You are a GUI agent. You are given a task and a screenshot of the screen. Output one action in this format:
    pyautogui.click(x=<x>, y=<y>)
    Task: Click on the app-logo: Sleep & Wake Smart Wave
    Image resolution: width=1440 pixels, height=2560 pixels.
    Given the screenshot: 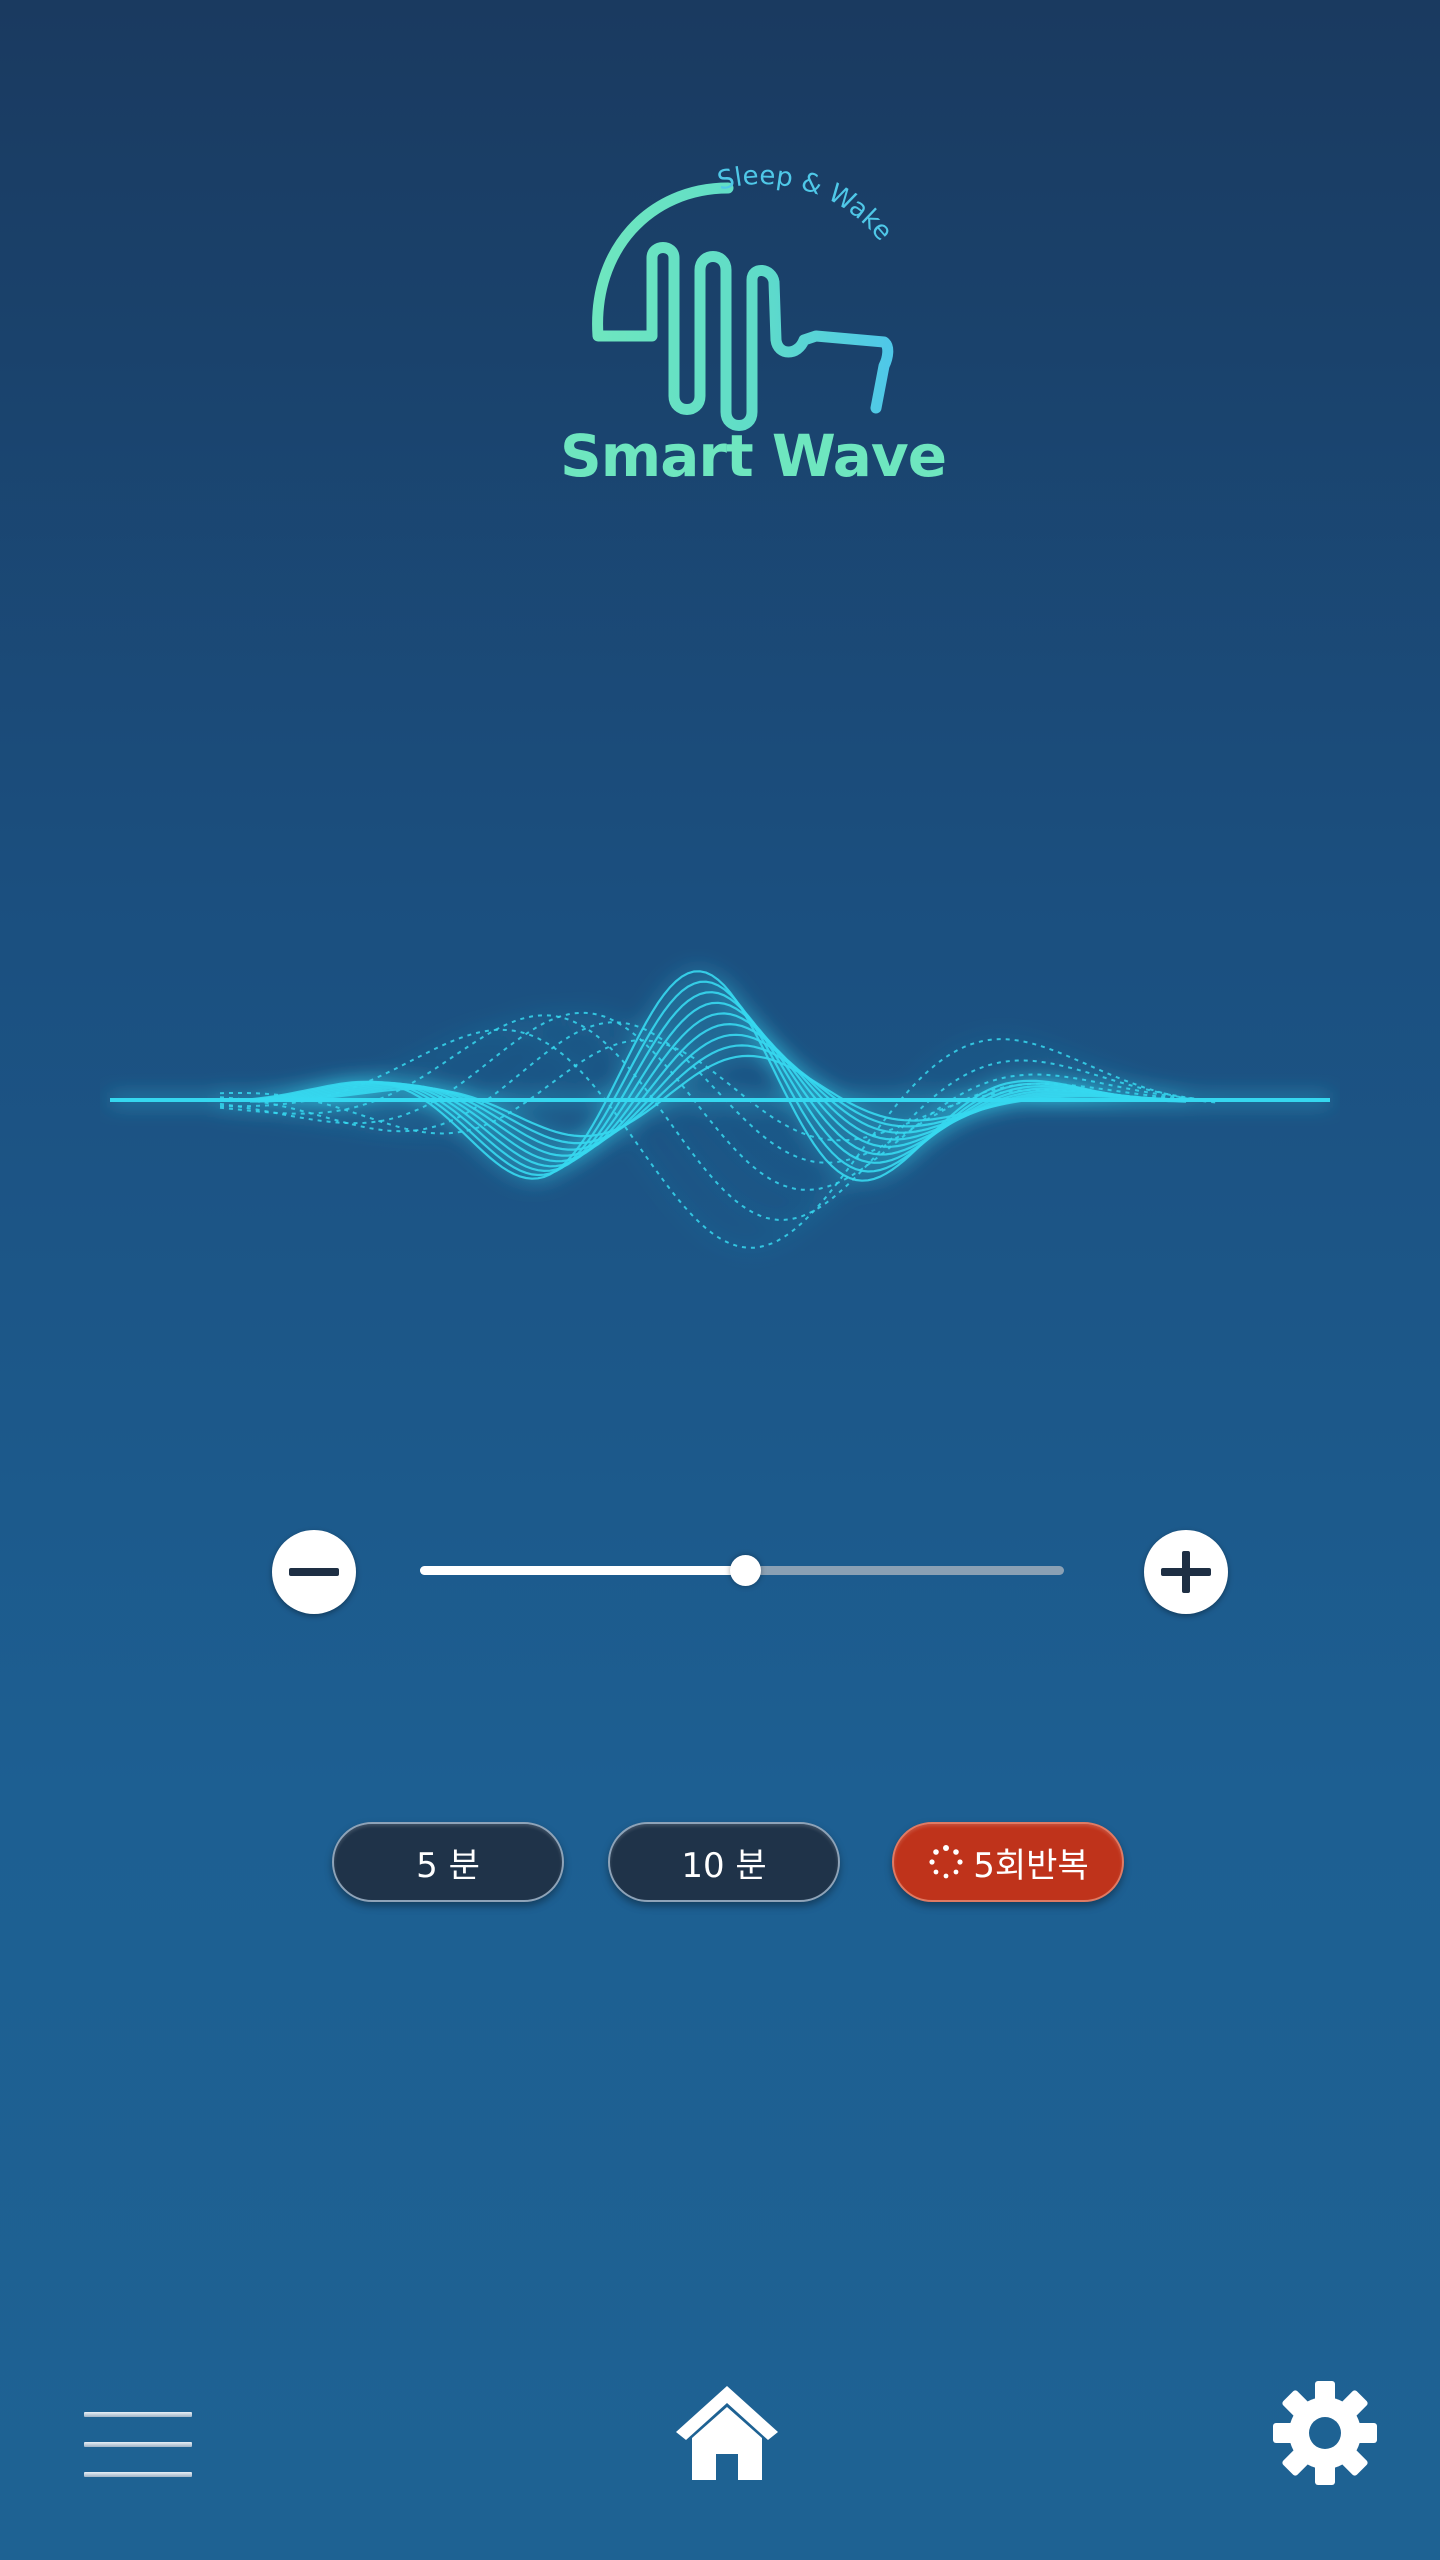 What is the action you would take?
    pyautogui.click(x=753, y=340)
    